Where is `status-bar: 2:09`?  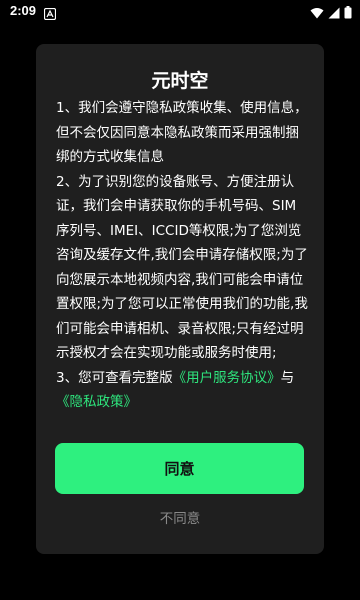 status-bar: 2:09 is located at coordinates (180, 12).